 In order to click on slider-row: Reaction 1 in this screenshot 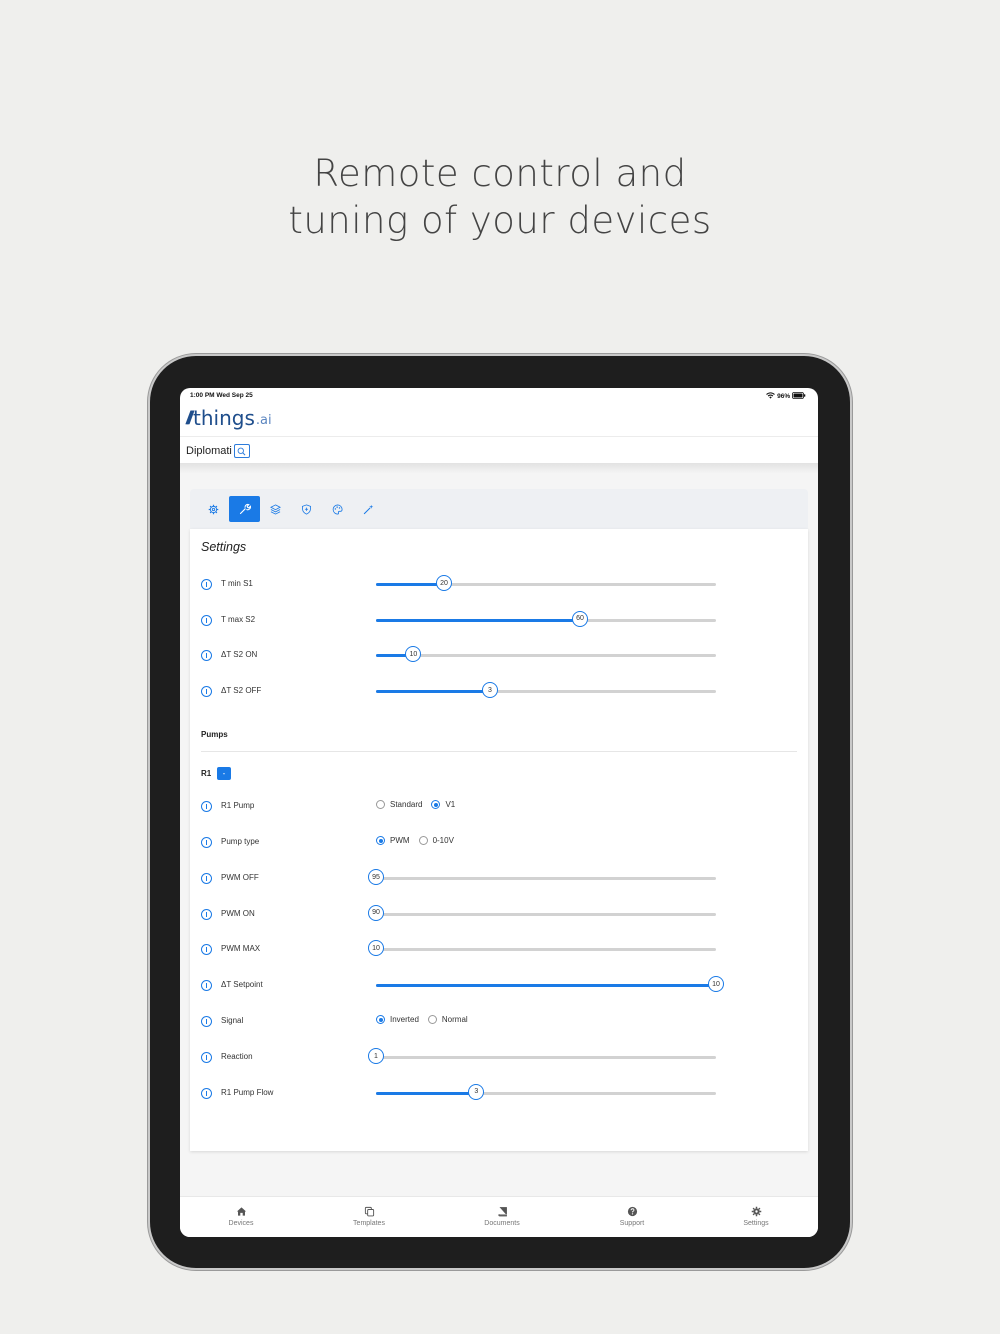, I will do `click(499, 1058)`.